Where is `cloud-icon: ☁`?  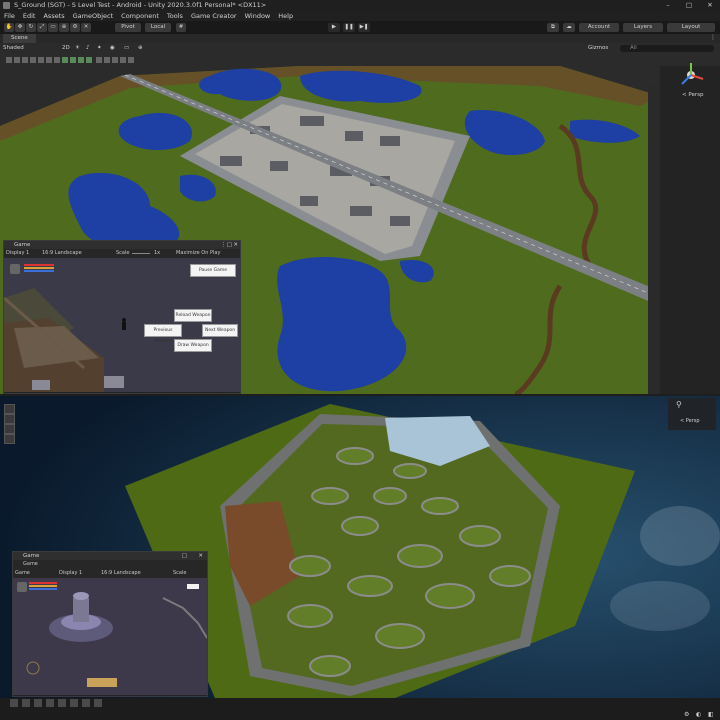 cloud-icon: ☁ is located at coordinates (569, 27).